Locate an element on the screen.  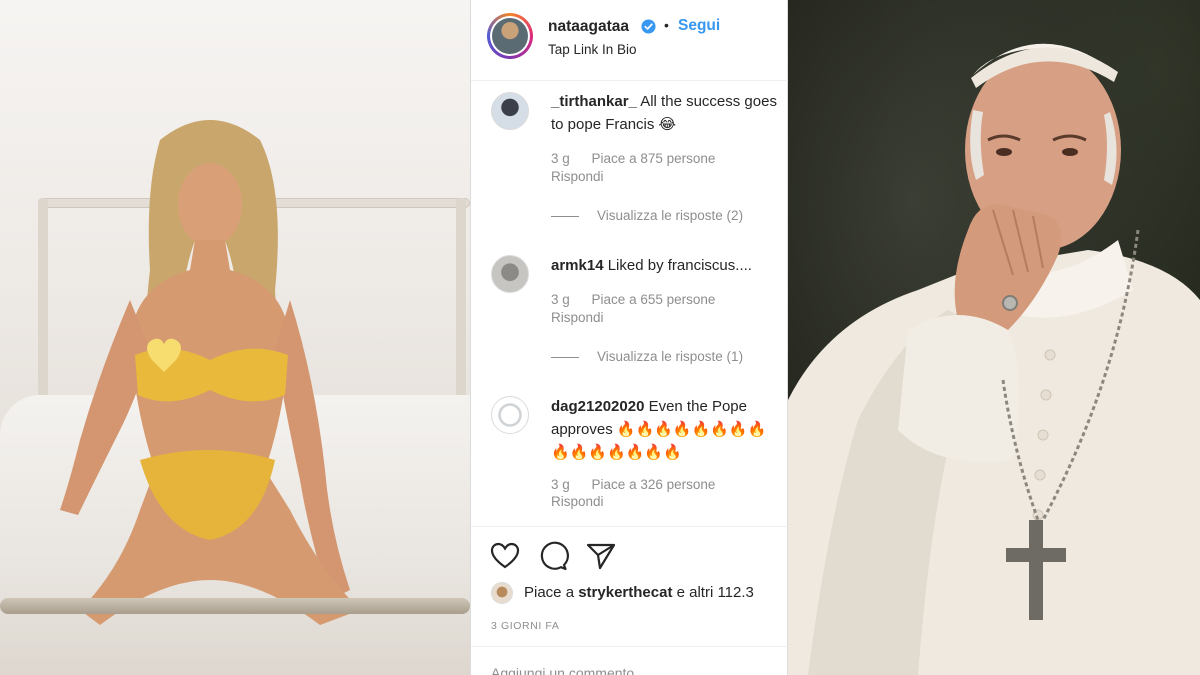
liked-by-user: strykerthecat is located at coordinates (625, 592).